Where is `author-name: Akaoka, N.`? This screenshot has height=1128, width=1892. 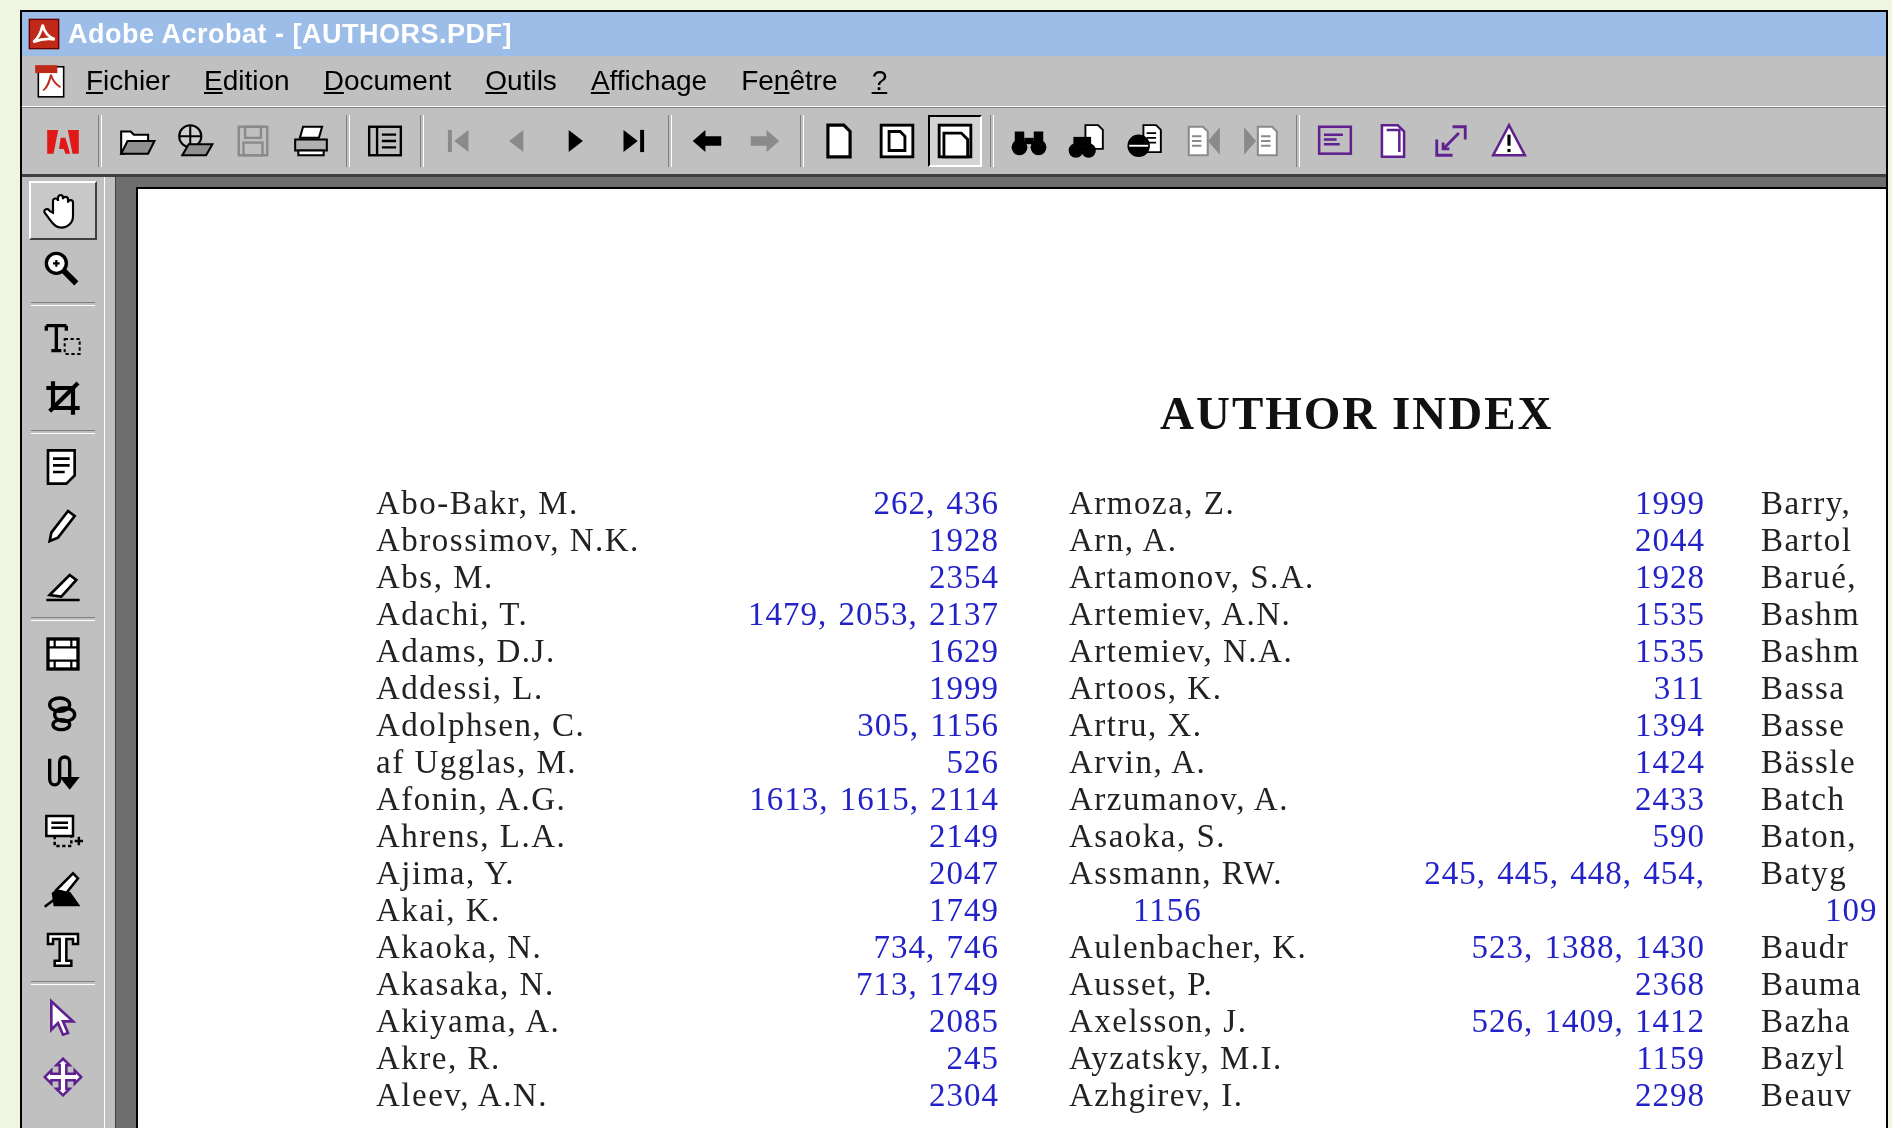
author-name: Akaoka, N. is located at coordinates (459, 947).